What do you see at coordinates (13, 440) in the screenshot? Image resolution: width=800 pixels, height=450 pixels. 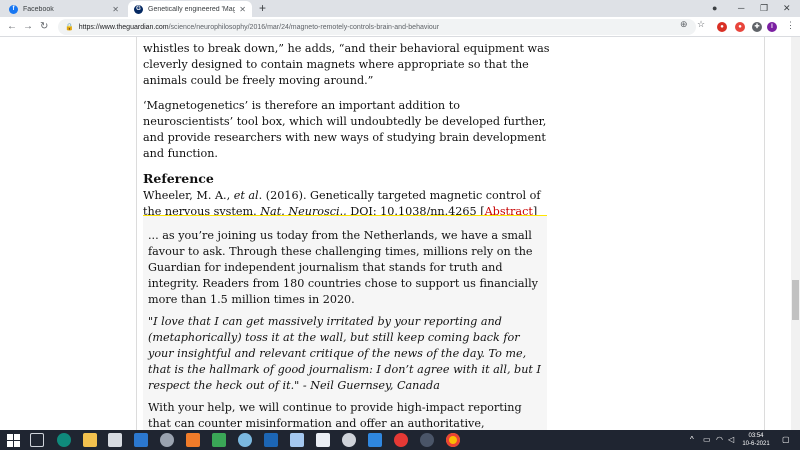 I see `windows-start-icon` at bounding box center [13, 440].